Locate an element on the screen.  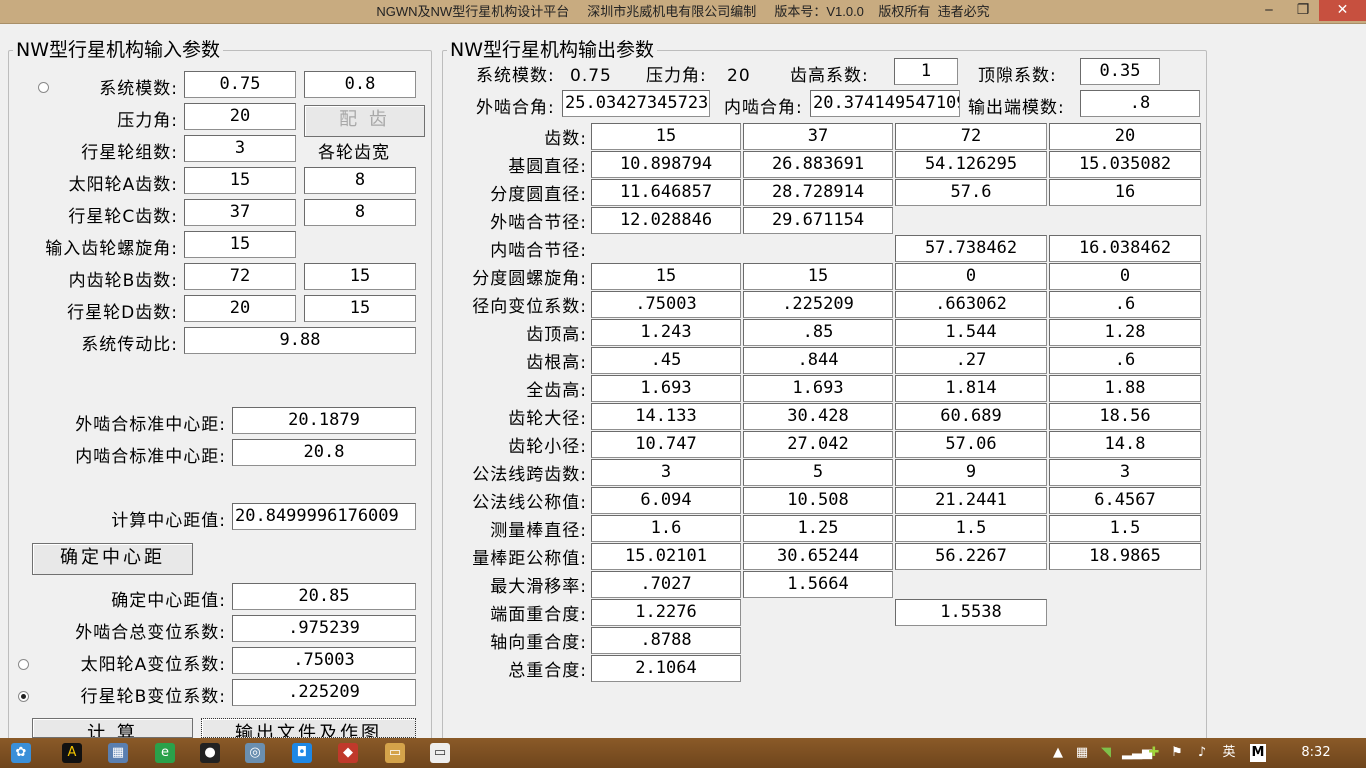
output-cell: 1.243 is located at coordinates (666, 332).